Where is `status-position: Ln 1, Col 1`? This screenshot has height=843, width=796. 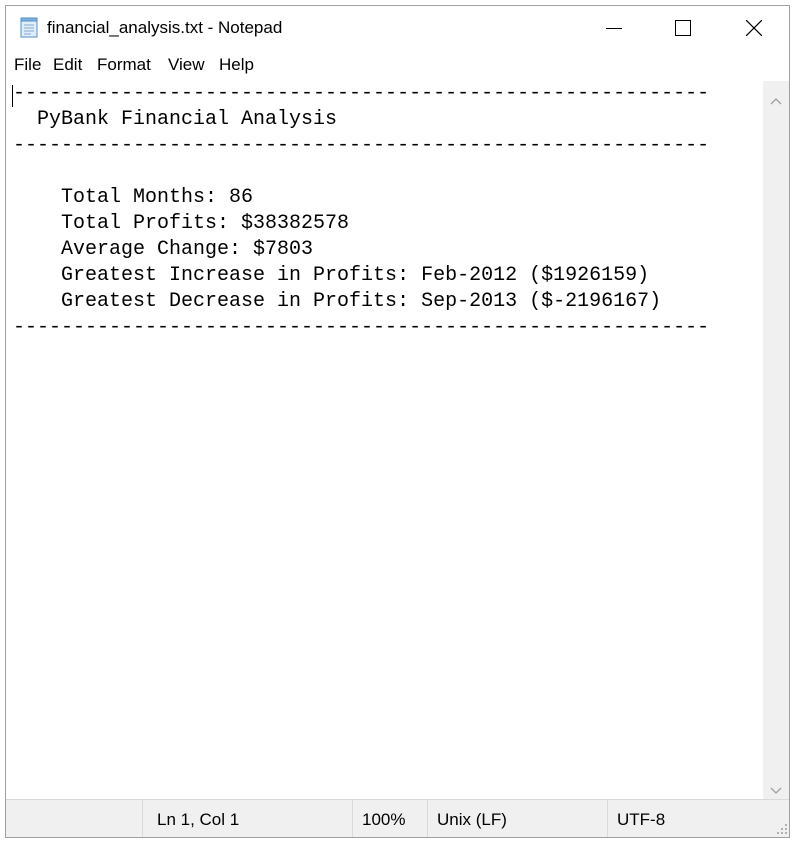
status-position: Ln 1, Col 1 is located at coordinates (198, 819).